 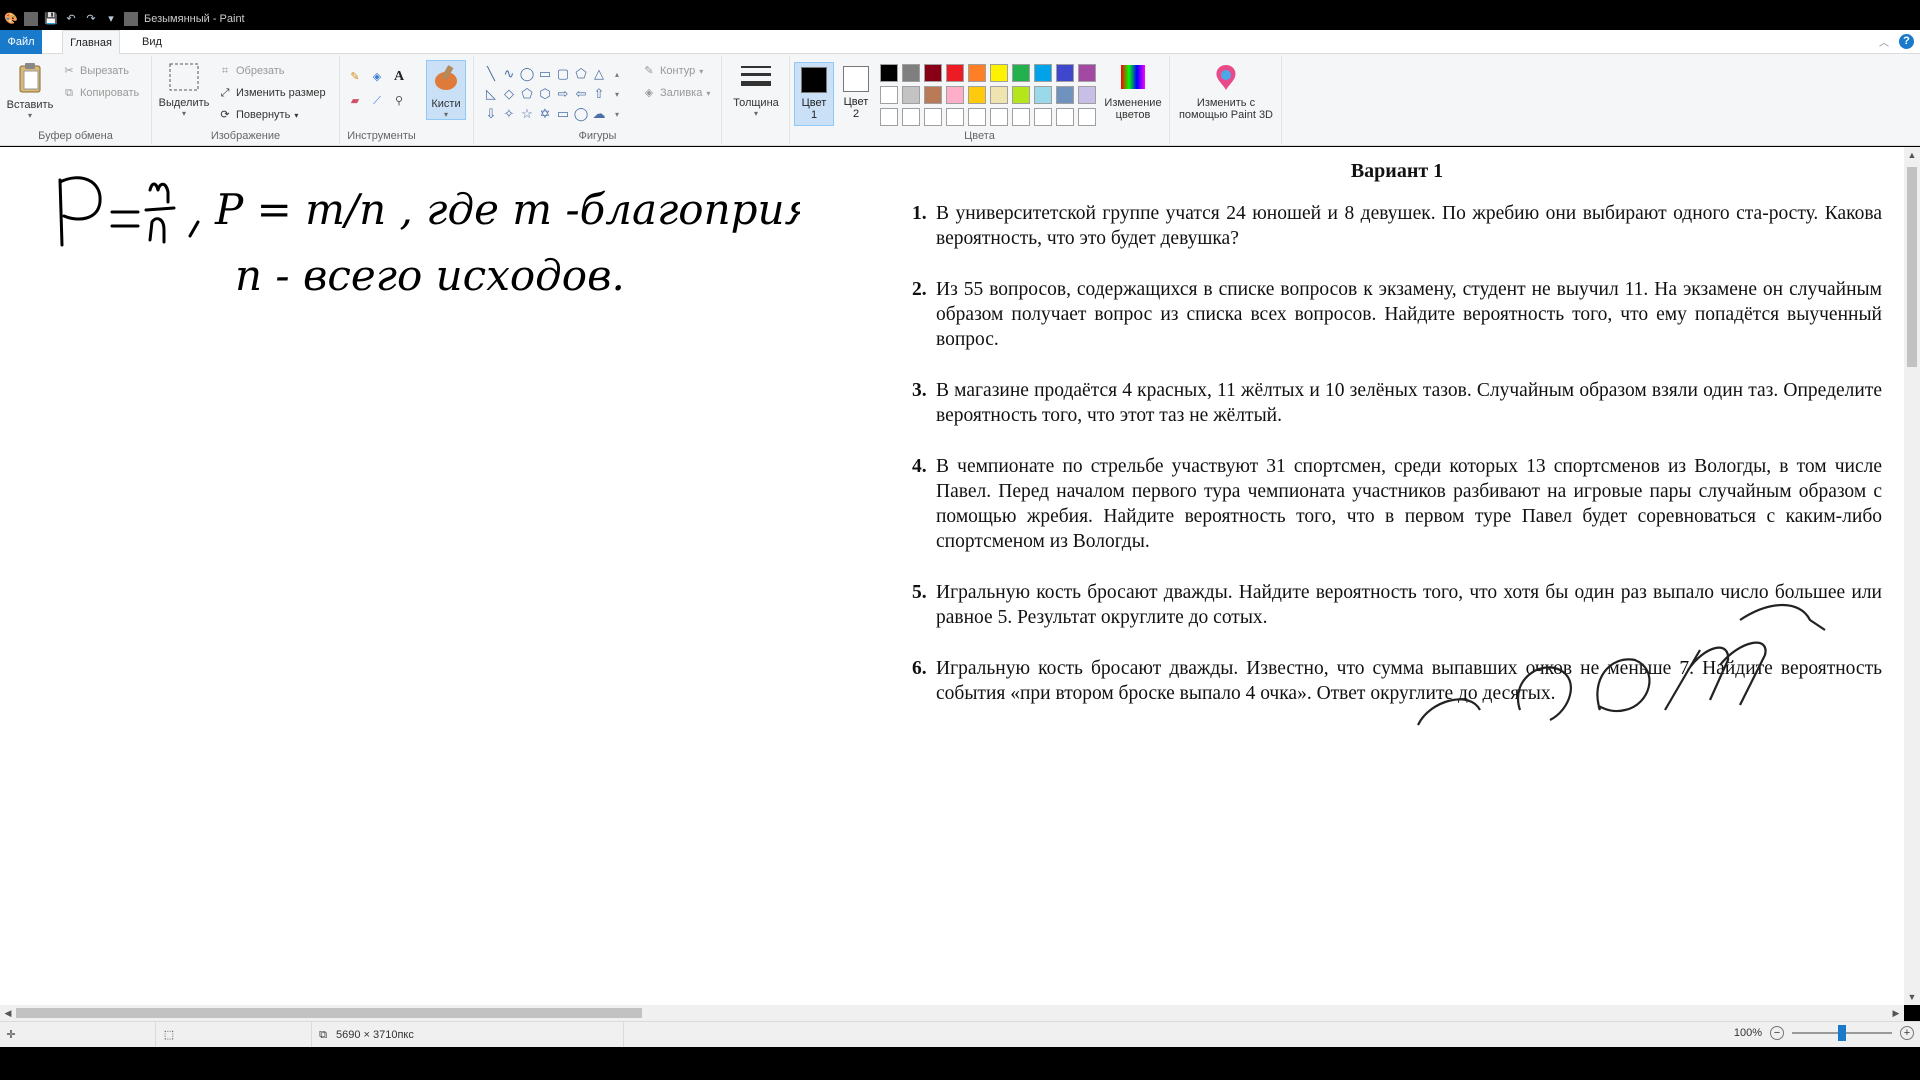 What do you see at coordinates (617, 74) in the screenshot?
I see `scroll-up-icon: ▴` at bounding box center [617, 74].